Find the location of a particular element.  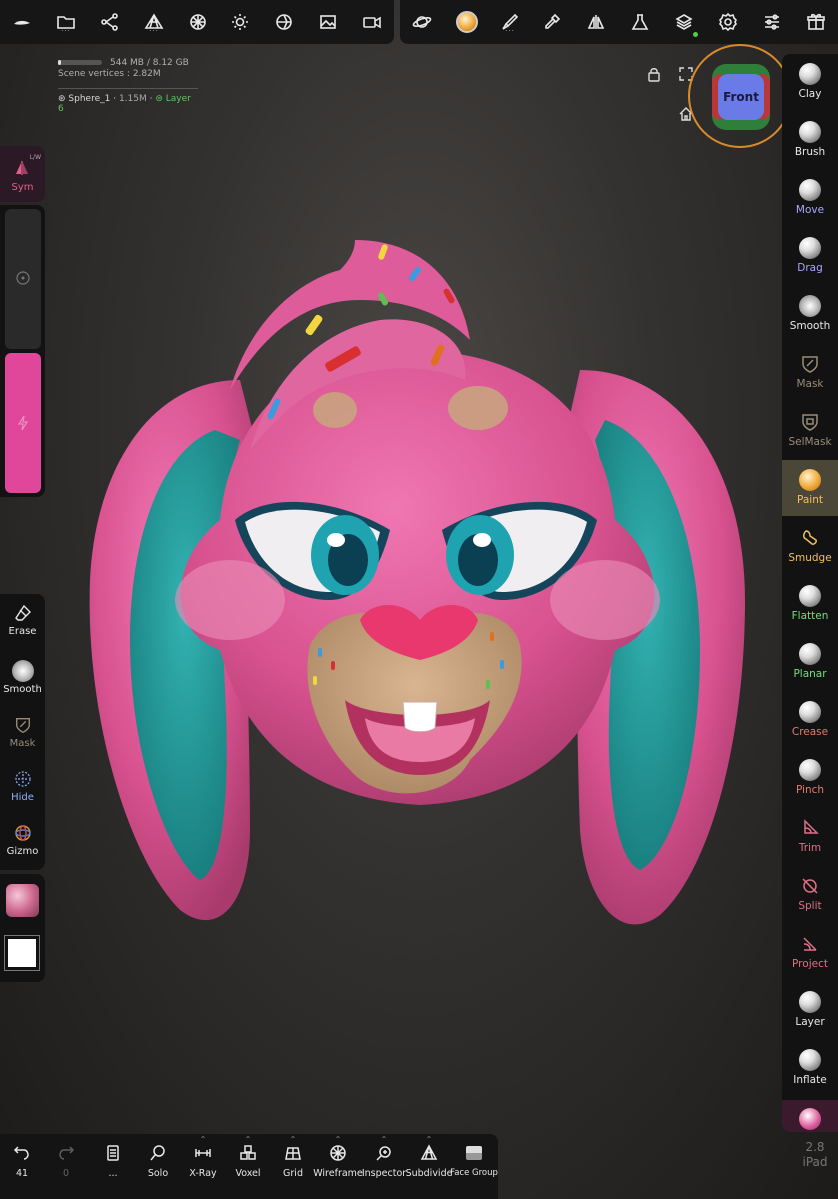

object-icon: ⊛ is located at coordinates (62, 99).